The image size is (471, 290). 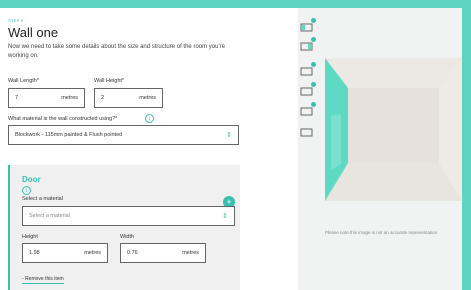 I want to click on door-width-value: 0.76, so click(x=132, y=253).